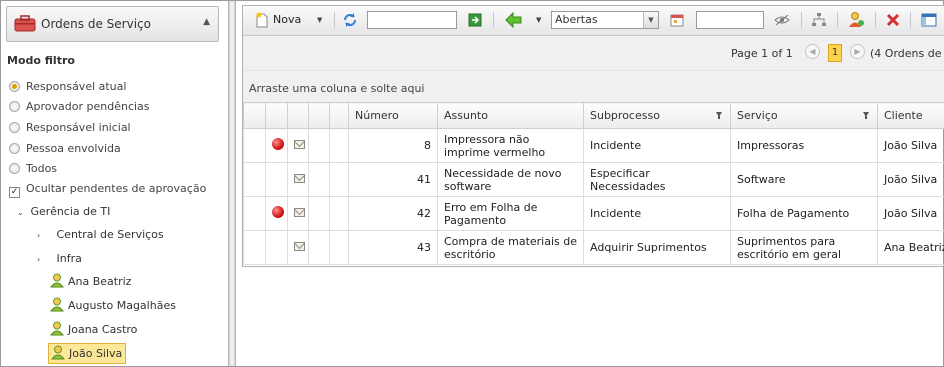 This screenshot has height=367, width=944. Describe the element at coordinates (510, 115) in the screenshot. I see `column-header-assunto: Assunto` at that location.